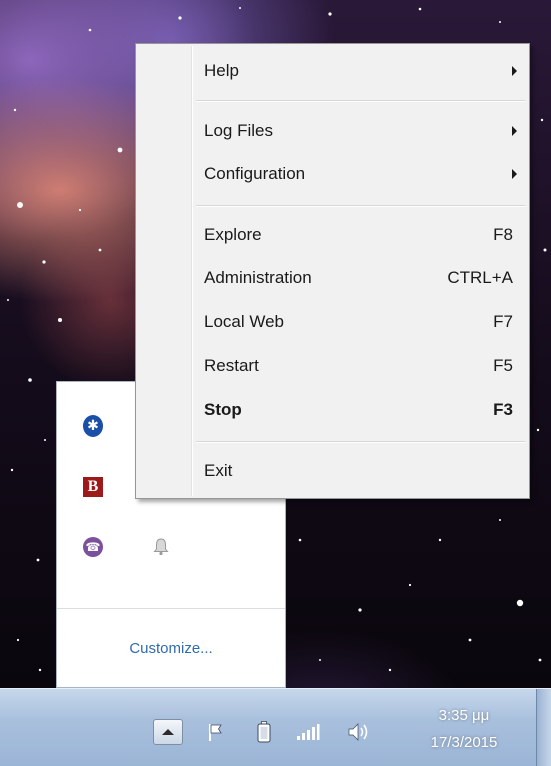 The width and height of the screenshot is (551, 766). I want to click on action-center-flag-icon, so click(216, 732).